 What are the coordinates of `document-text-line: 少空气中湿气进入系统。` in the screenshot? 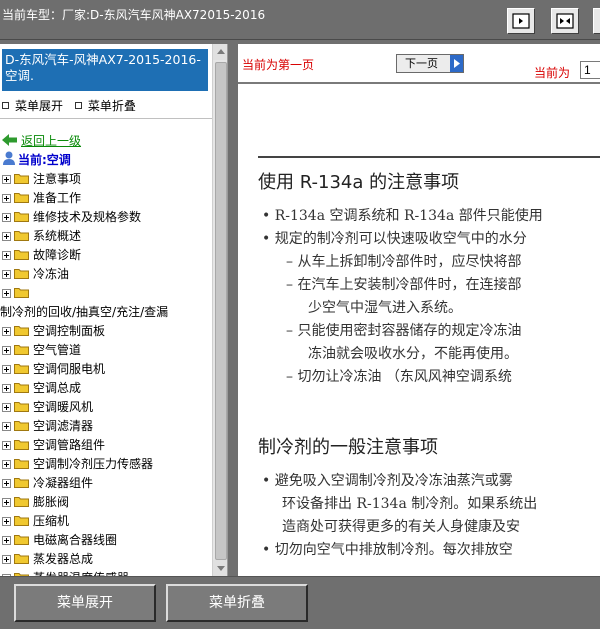 It's located at (385, 308).